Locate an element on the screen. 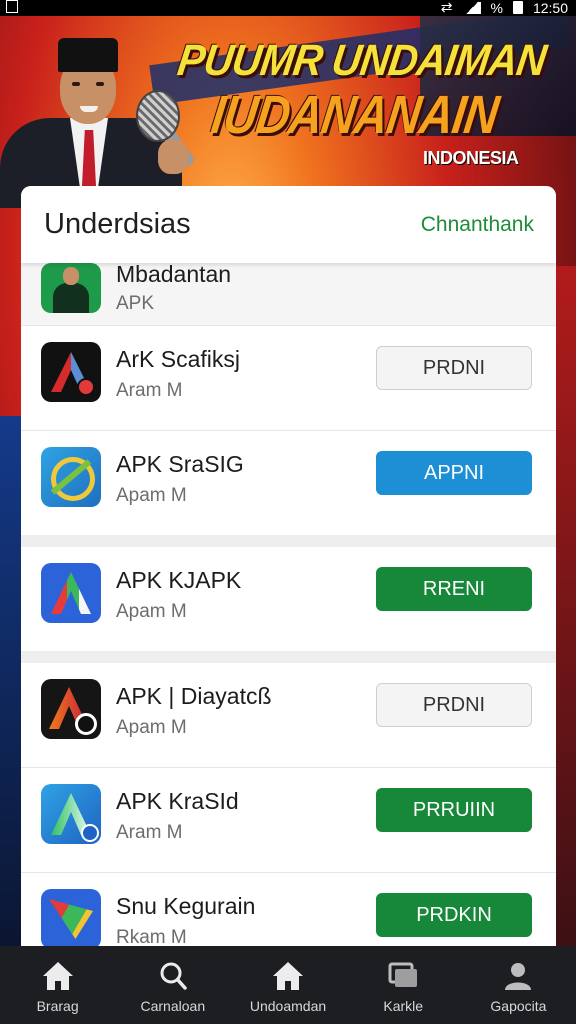  status-time: 12:50 is located at coordinates (550, 8).